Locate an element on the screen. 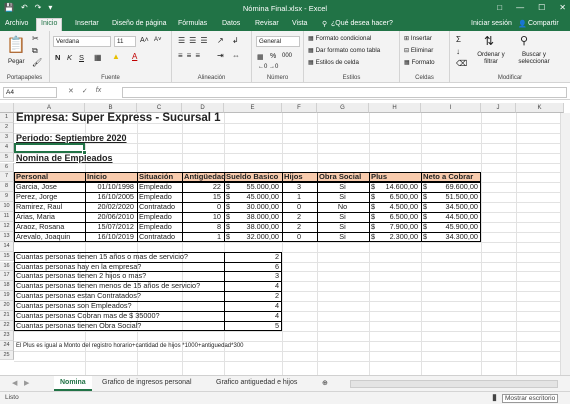  sheet-tab-nomina: Nomina is located at coordinates (73, 383).